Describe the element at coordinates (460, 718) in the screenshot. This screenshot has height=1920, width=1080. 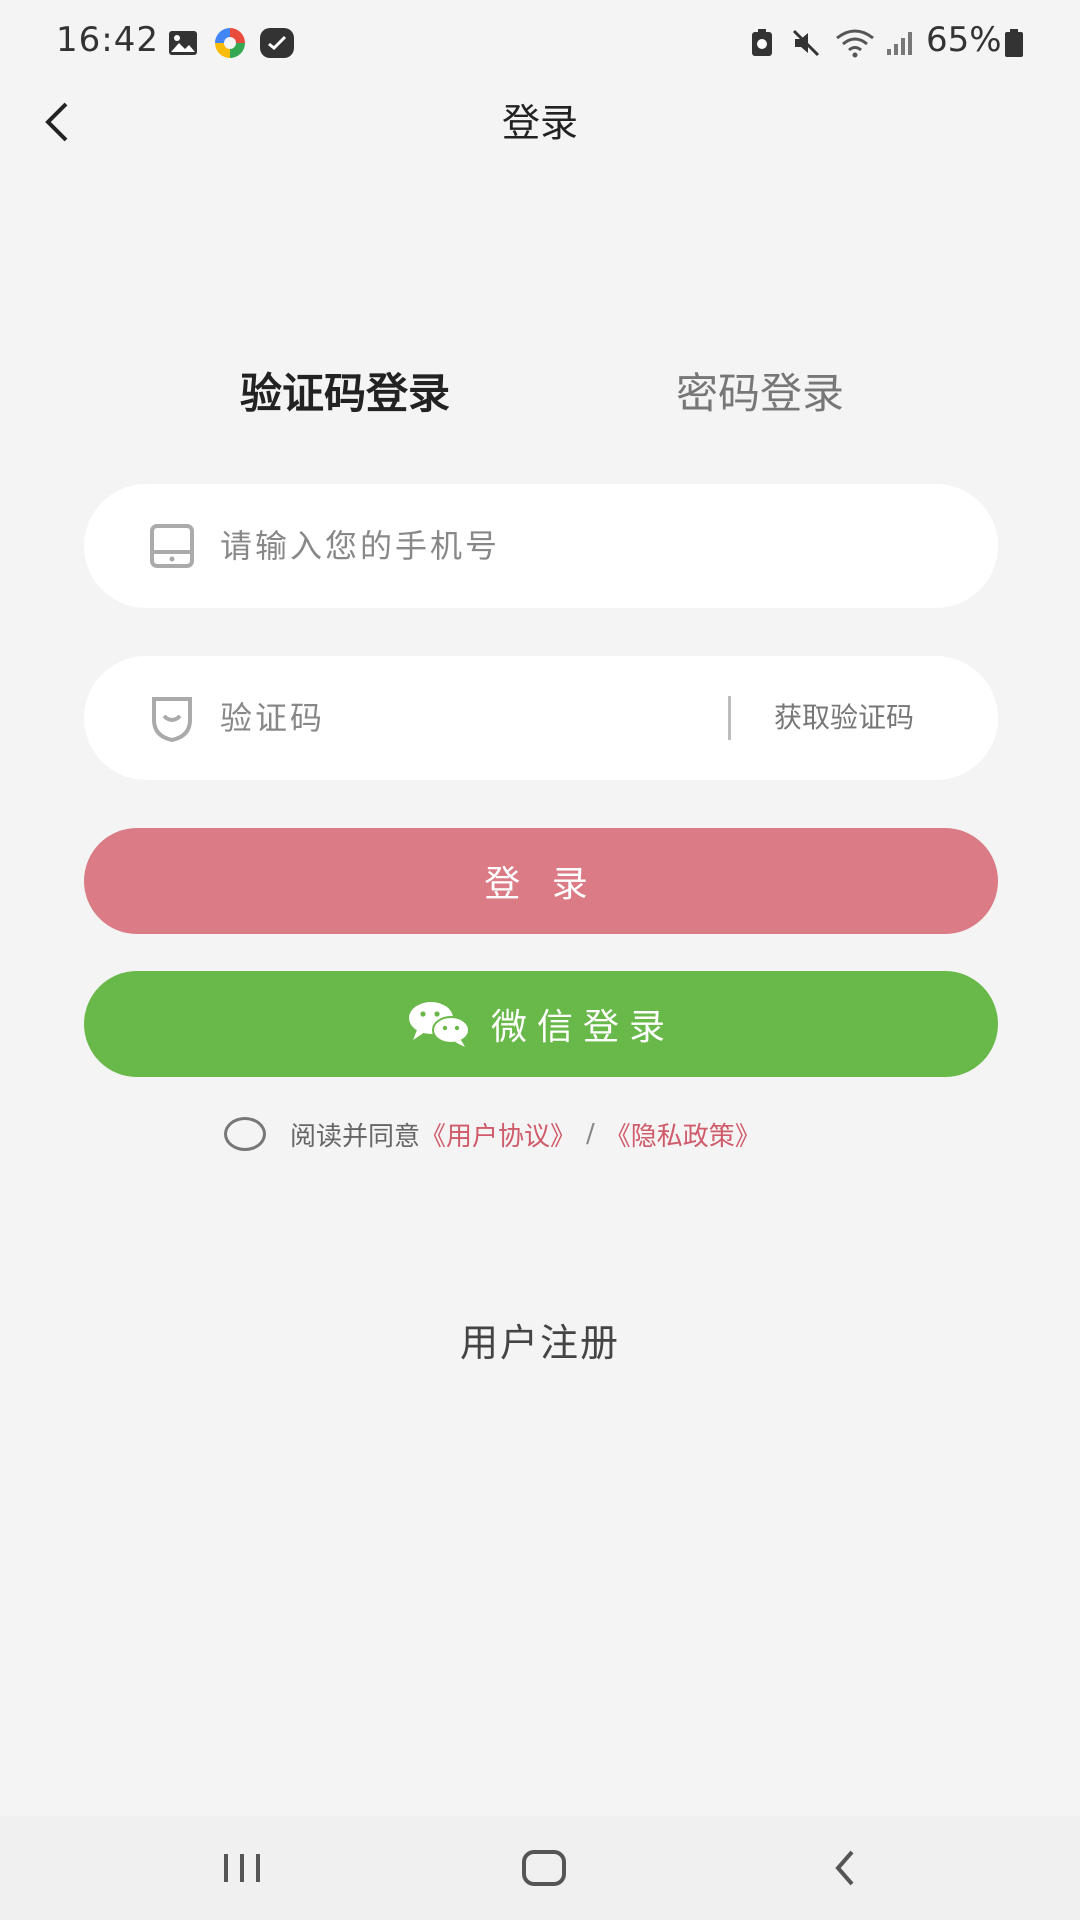
I see `code-input` at that location.